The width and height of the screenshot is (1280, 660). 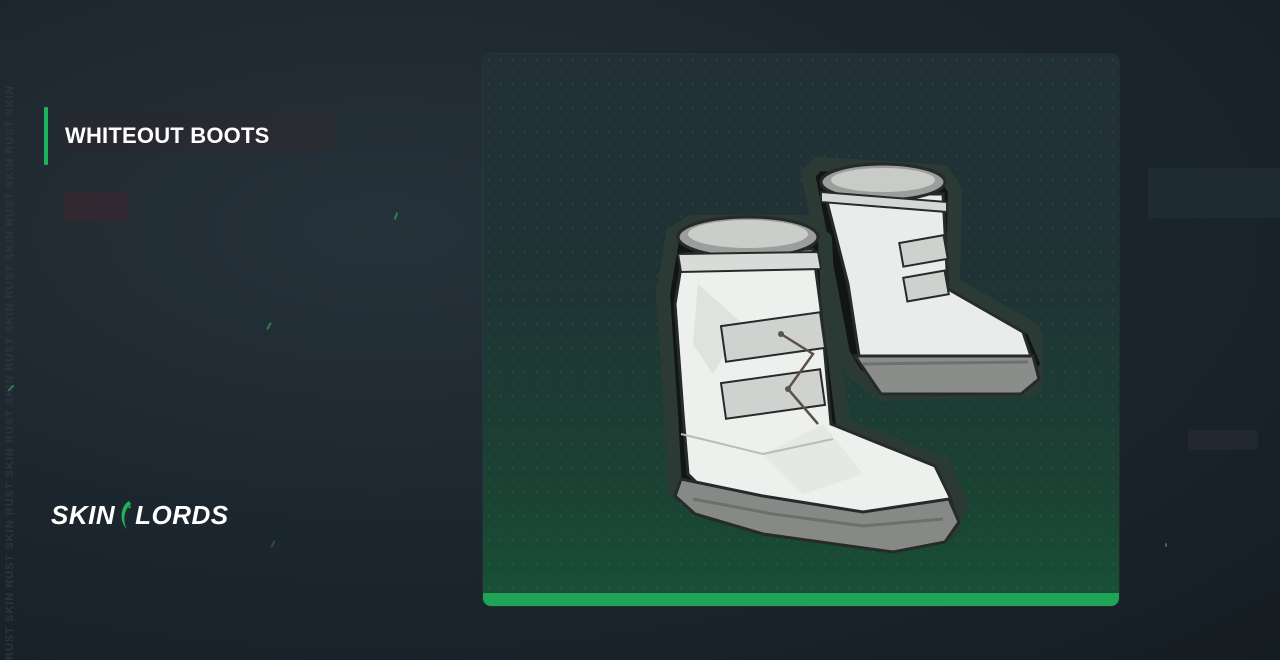 What do you see at coordinates (182, 514) in the screenshot?
I see `logo-text-right: LORDS` at bounding box center [182, 514].